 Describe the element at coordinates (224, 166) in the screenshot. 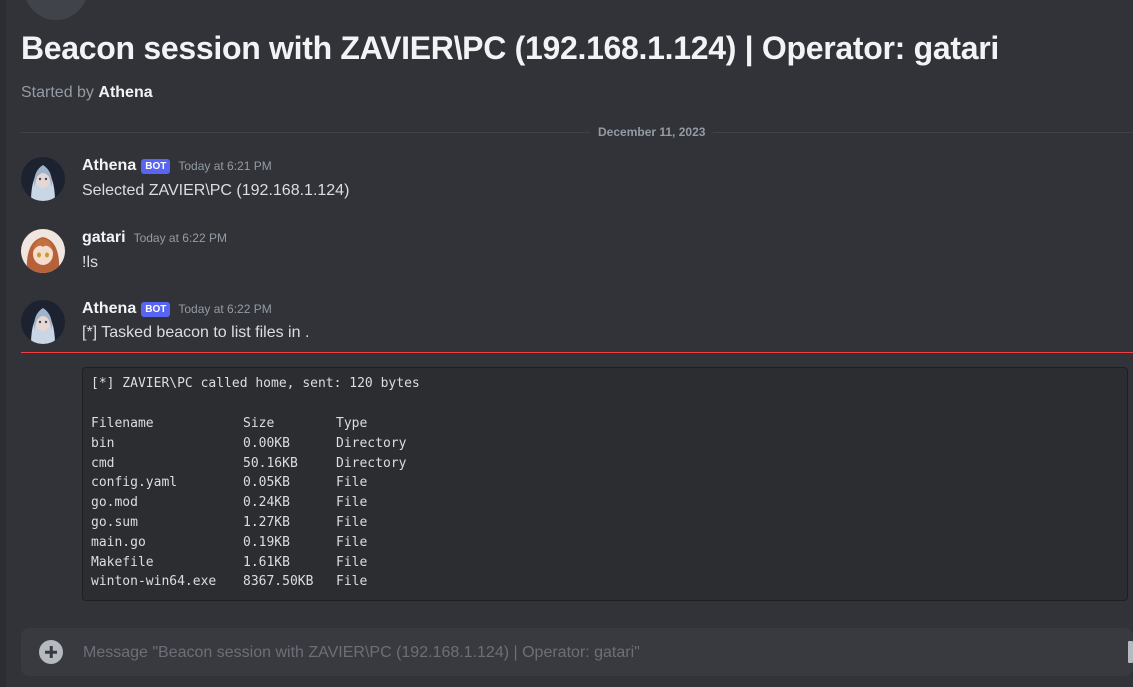

I see `timestamp: Today at 6:21 PM` at that location.